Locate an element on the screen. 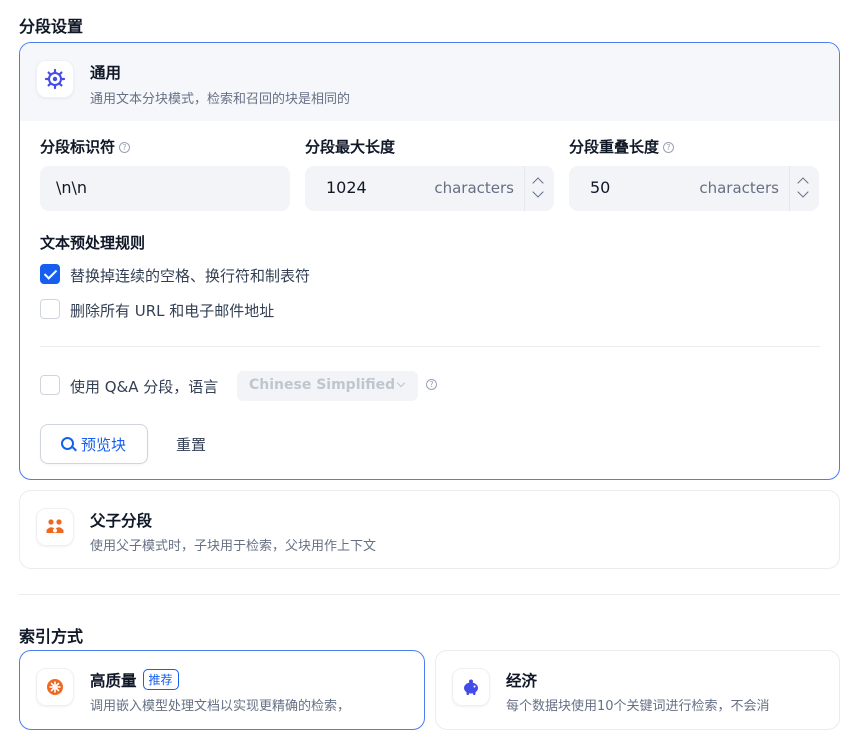 This screenshot has width=861, height=730. remove-urls-label: 删除所有 URL 和电子邮件地址 is located at coordinates (172, 310).